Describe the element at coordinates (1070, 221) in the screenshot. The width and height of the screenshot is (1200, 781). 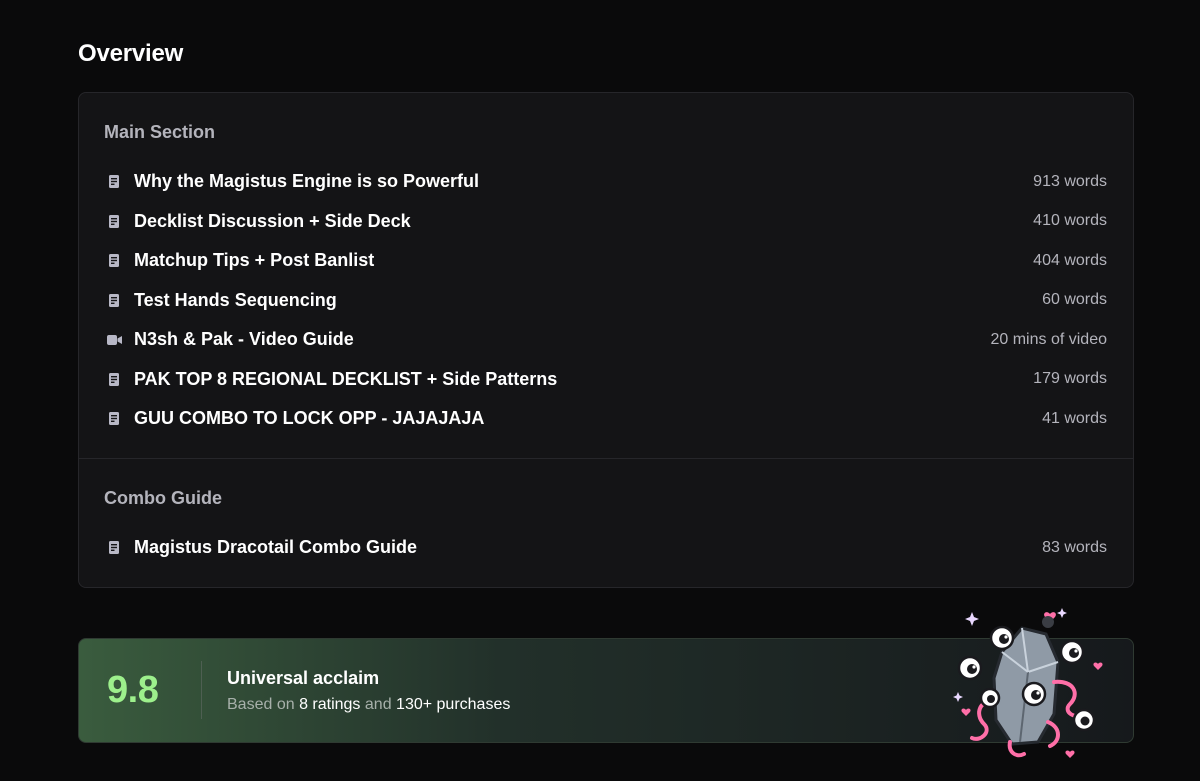
I see `toc-item-meta: 410 words` at that location.